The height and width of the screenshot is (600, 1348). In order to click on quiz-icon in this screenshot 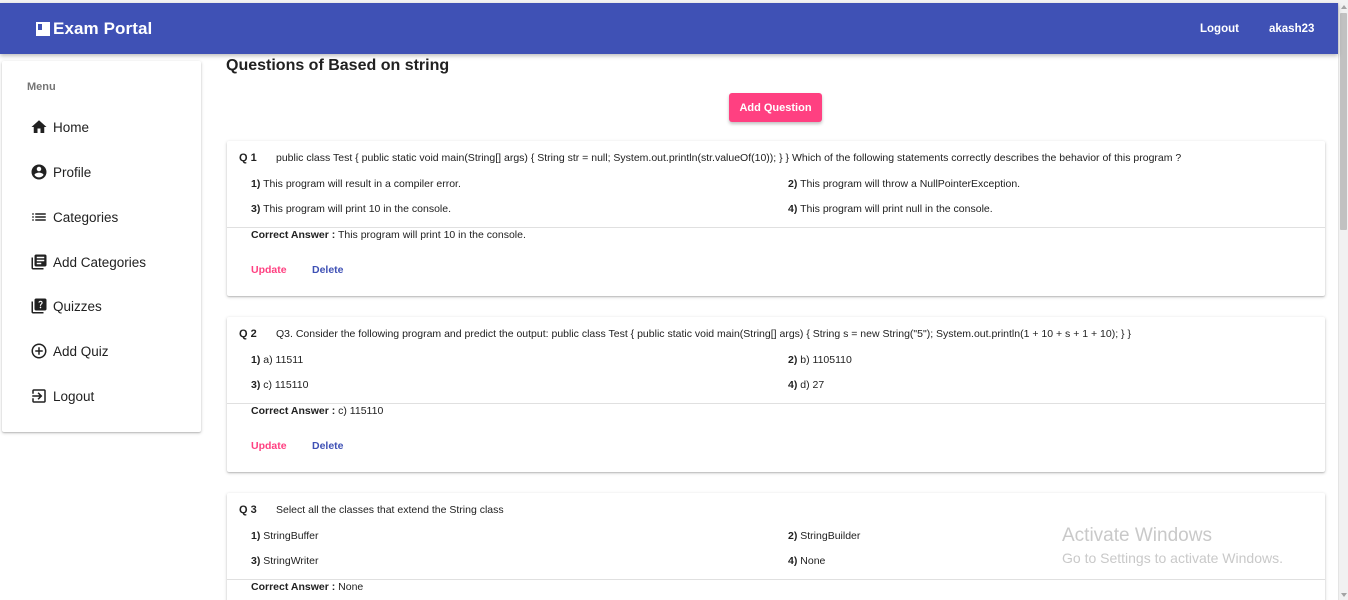, I will do `click(39, 306)`.